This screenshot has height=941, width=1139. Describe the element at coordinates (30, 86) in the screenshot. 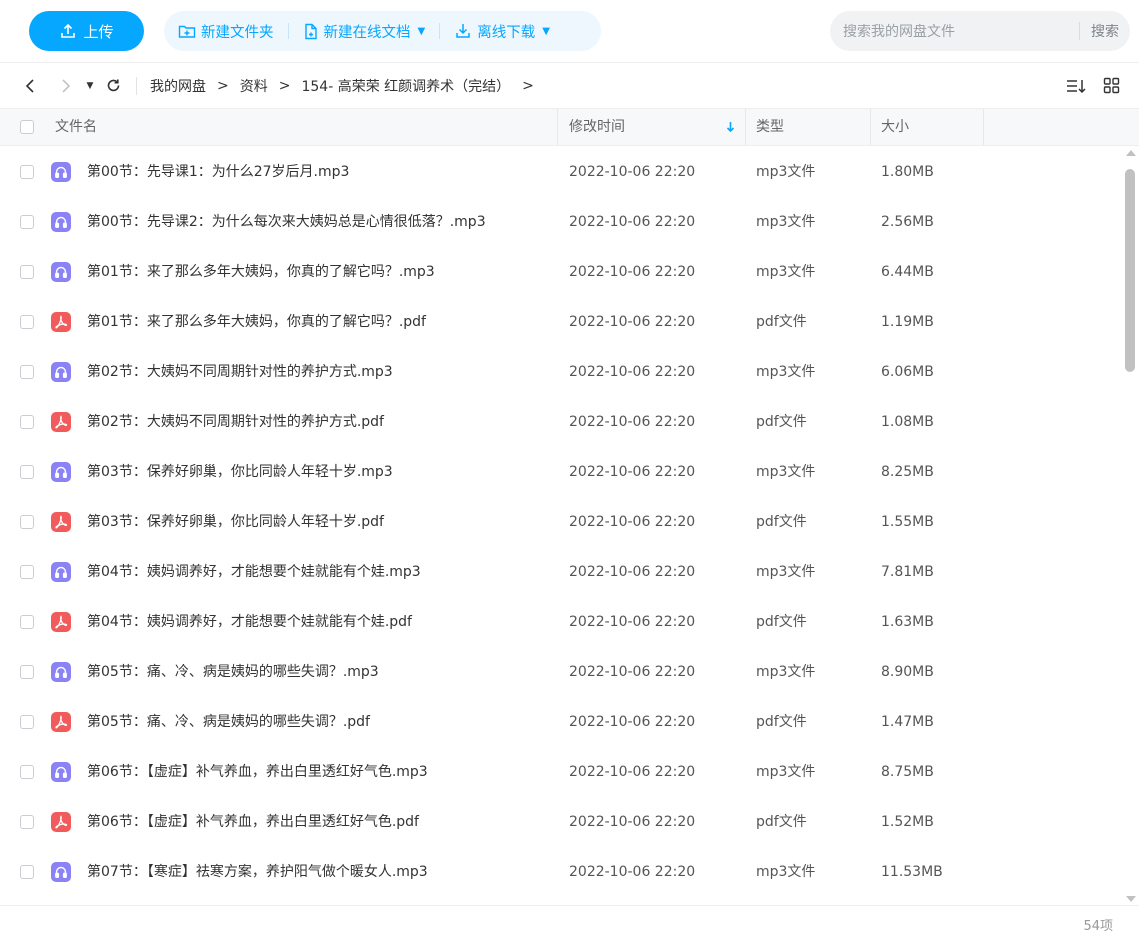

I see `back-icon` at that location.